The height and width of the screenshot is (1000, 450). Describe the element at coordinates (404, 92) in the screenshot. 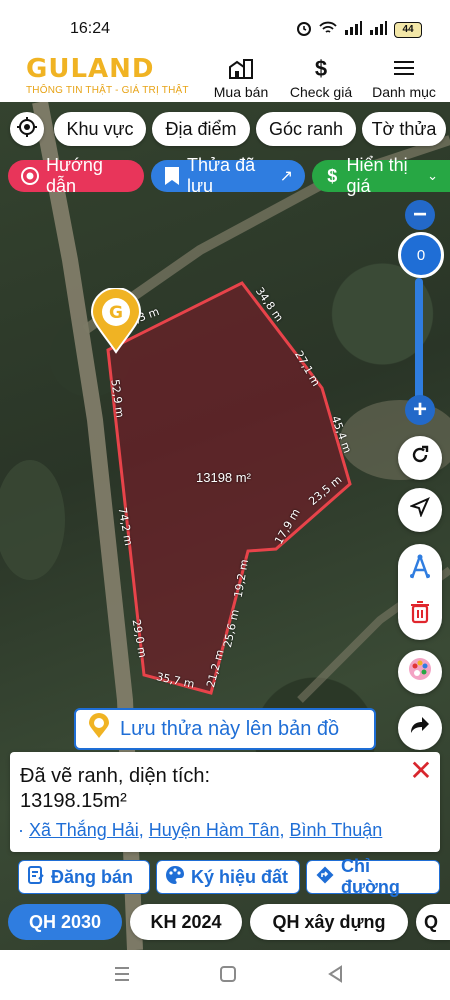

I see `nav-label: Danh mục` at that location.